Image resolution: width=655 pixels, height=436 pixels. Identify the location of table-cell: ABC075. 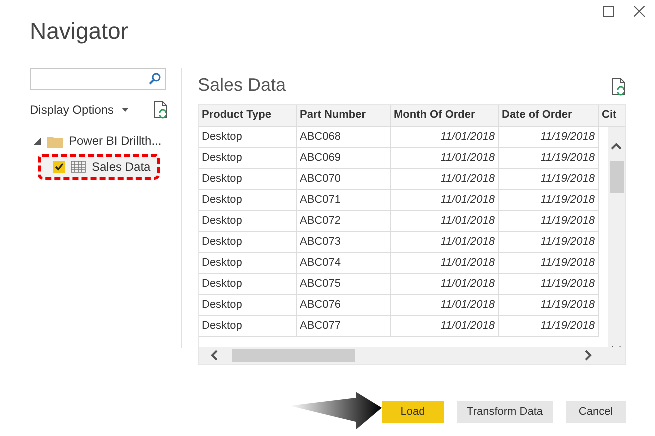
(344, 284).